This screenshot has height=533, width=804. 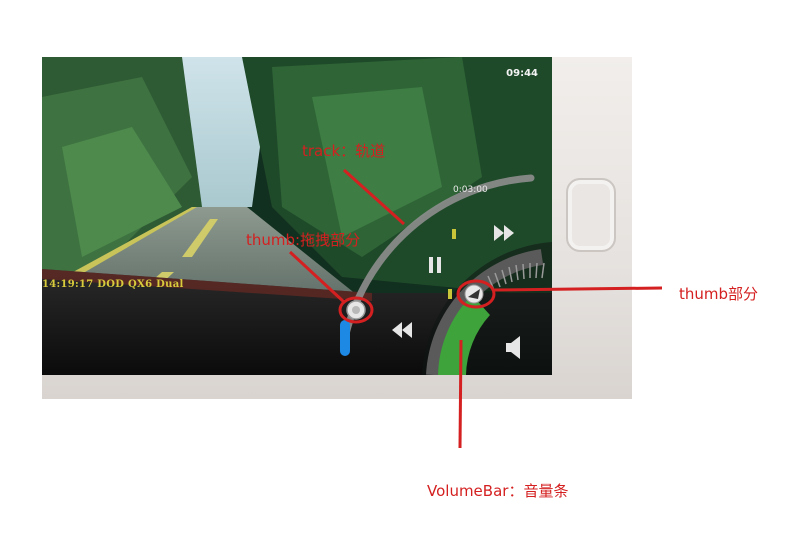 I want to click on seek-thumb-pointer, so click(x=317, y=277).